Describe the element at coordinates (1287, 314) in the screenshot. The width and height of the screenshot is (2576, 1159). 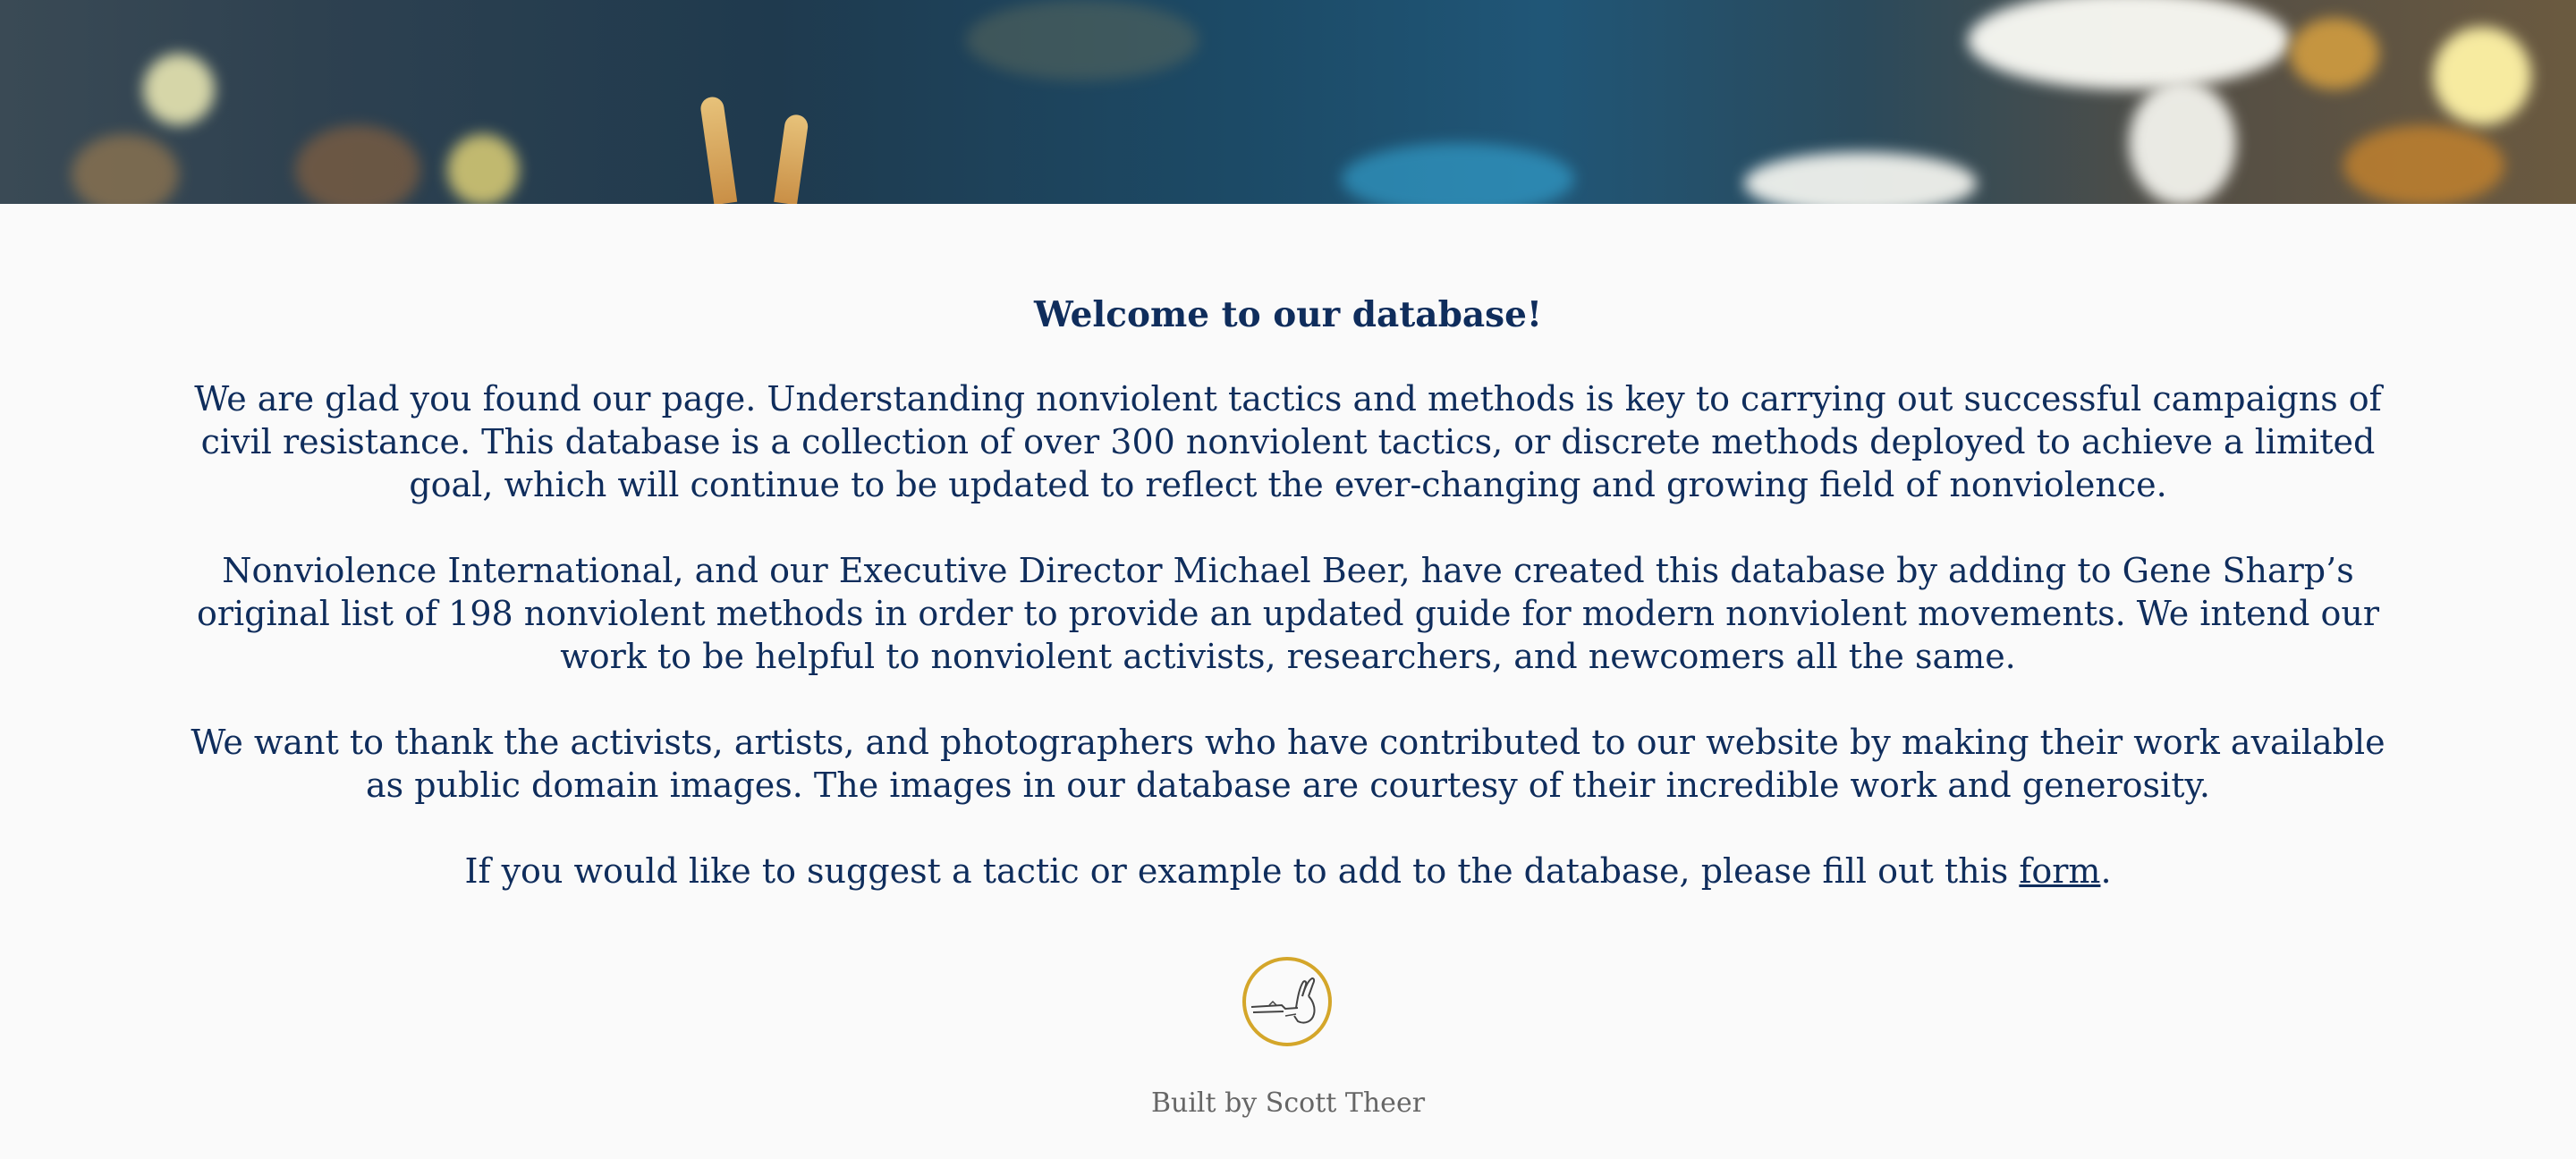
I see `page-title: Welcome to our database!` at that location.